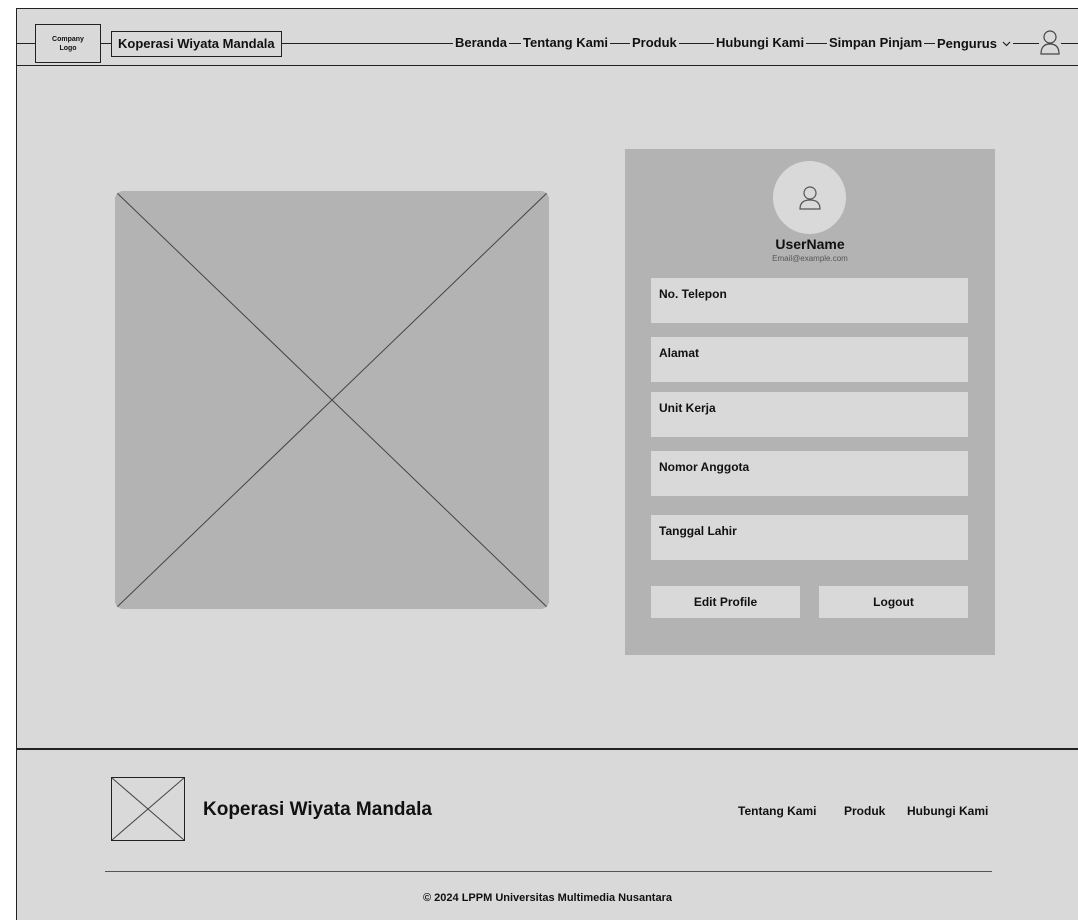  Describe the element at coordinates (548, 871) in the screenshot. I see `footer-separator` at that location.